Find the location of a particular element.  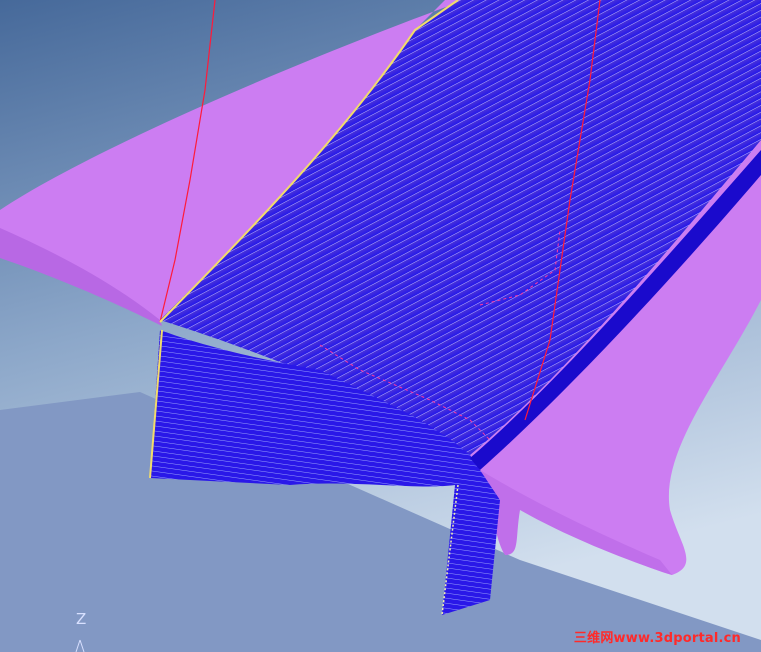

watermark-text: 三维网www.3dportal.cn is located at coordinates (657, 638).